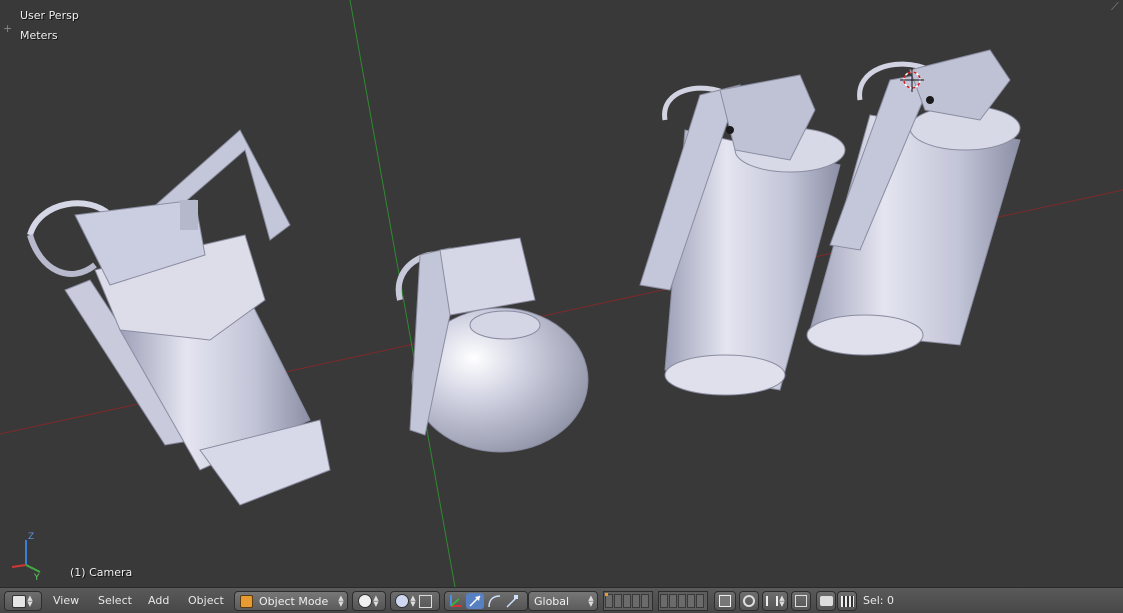 This screenshot has height=613, width=1123. What do you see at coordinates (66, 600) in the screenshot?
I see `menu-view: View` at bounding box center [66, 600].